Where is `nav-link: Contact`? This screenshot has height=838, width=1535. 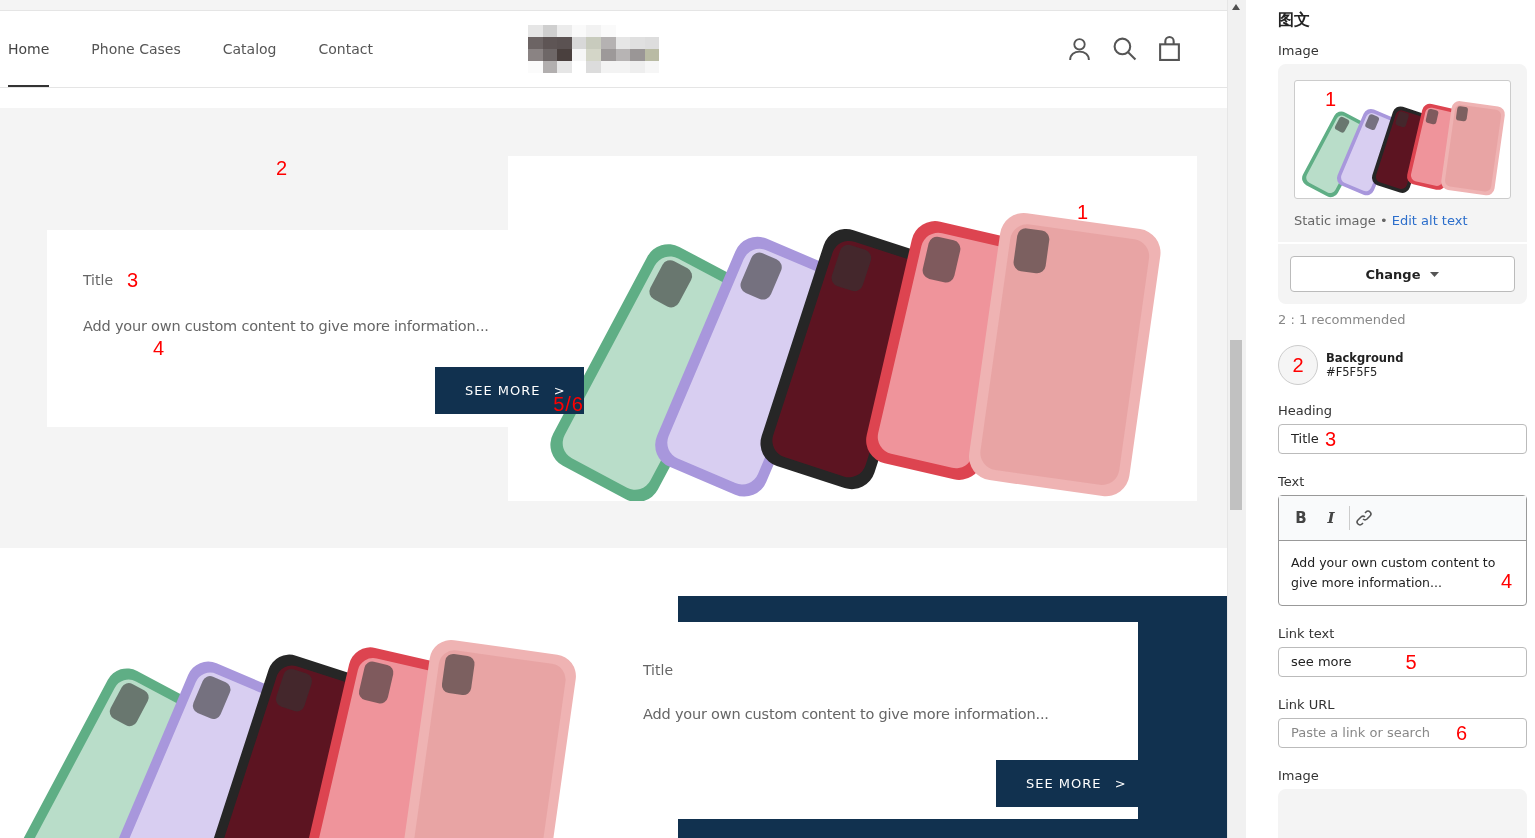
nav-link: Contact is located at coordinates (345, 48).